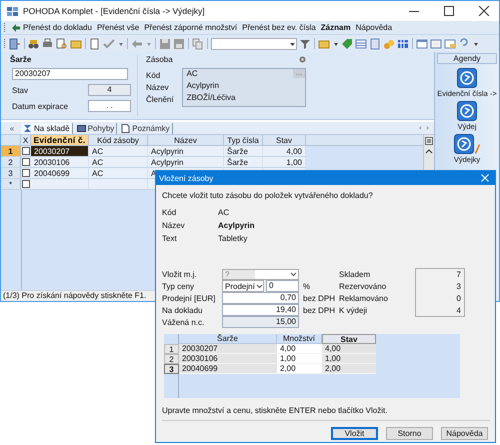 The width and height of the screenshot is (500, 445). What do you see at coordinates (464, 144) in the screenshot?
I see `agenda-icon` at bounding box center [464, 144].